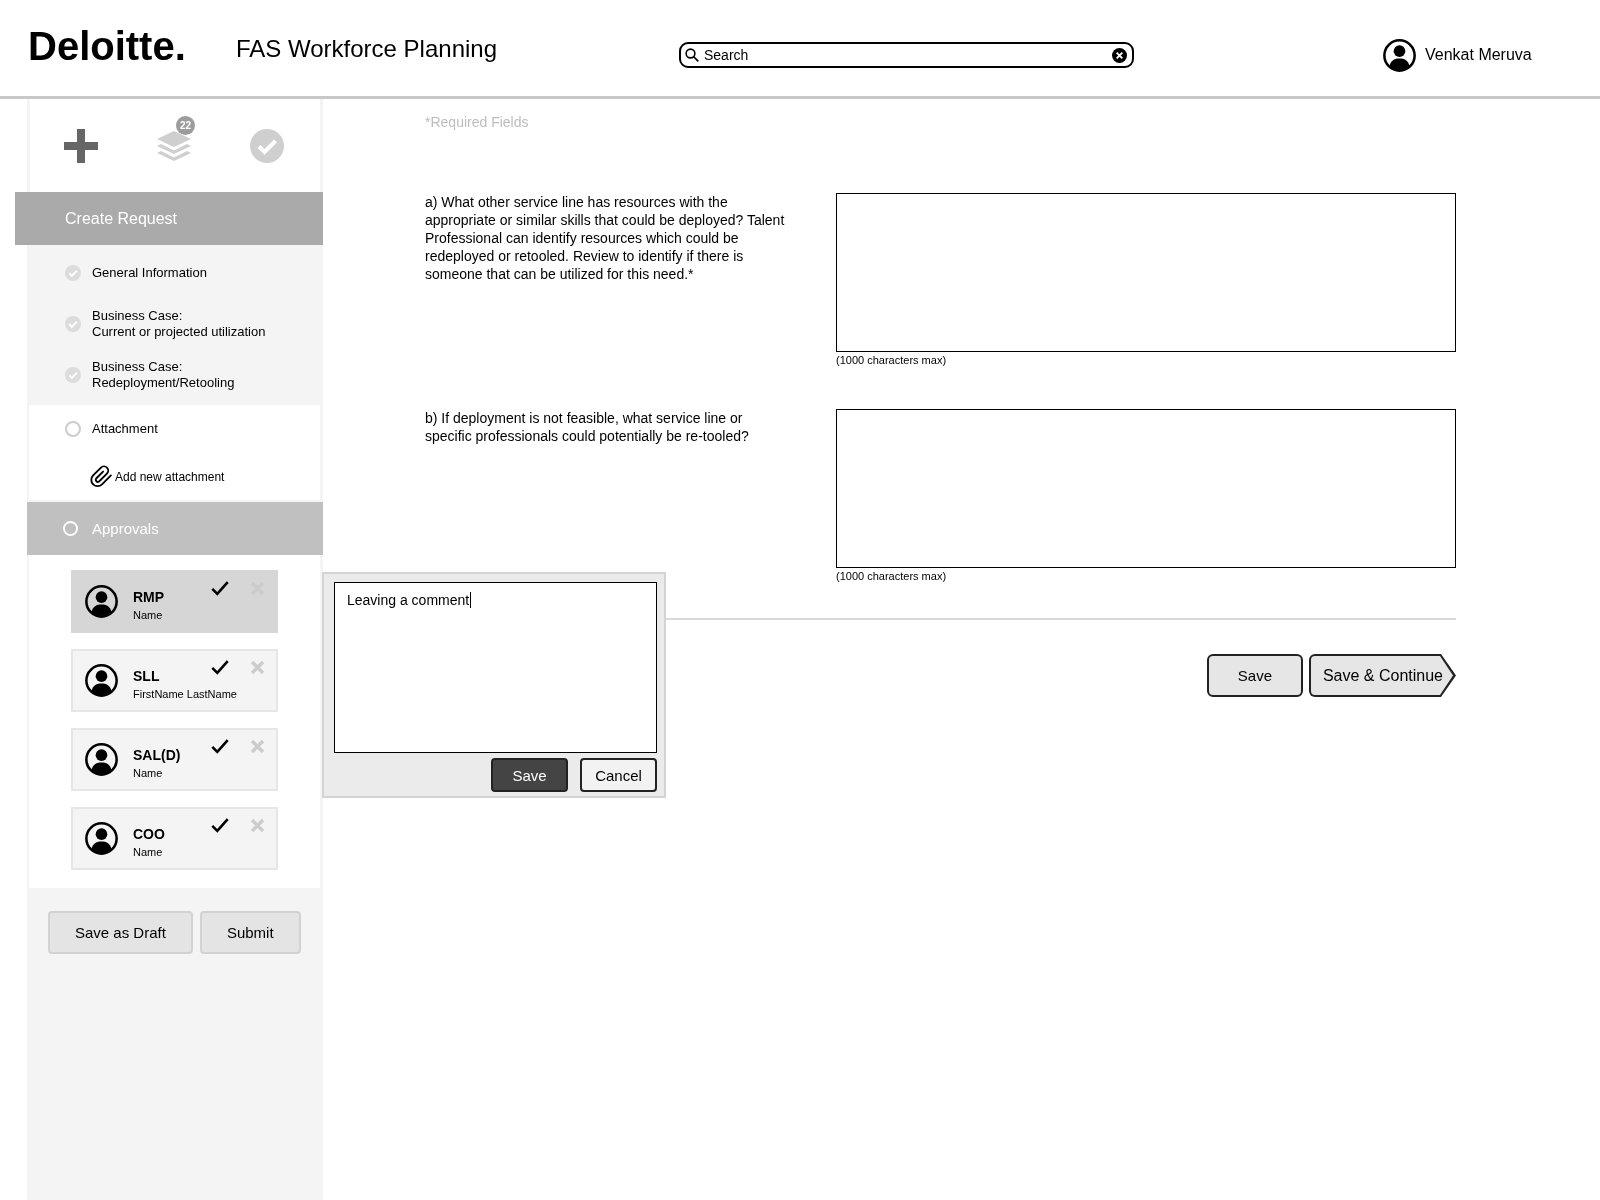 Image resolution: width=1600 pixels, height=1200 pixels. Describe the element at coordinates (174, 601) in the screenshot. I see `approver-card: RMP Name` at that location.